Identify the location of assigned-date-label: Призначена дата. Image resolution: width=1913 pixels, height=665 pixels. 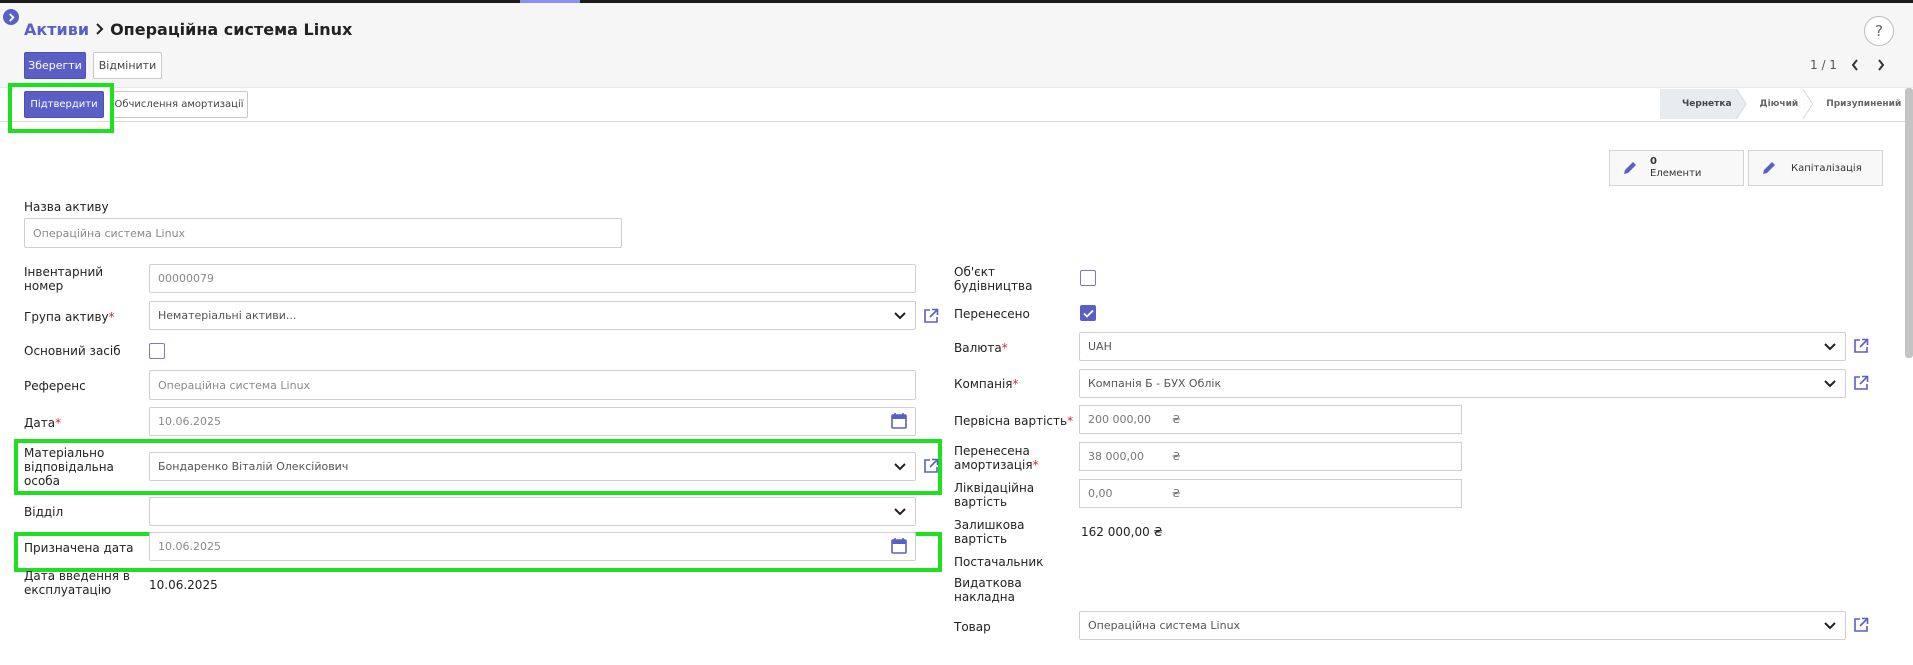
(79, 548).